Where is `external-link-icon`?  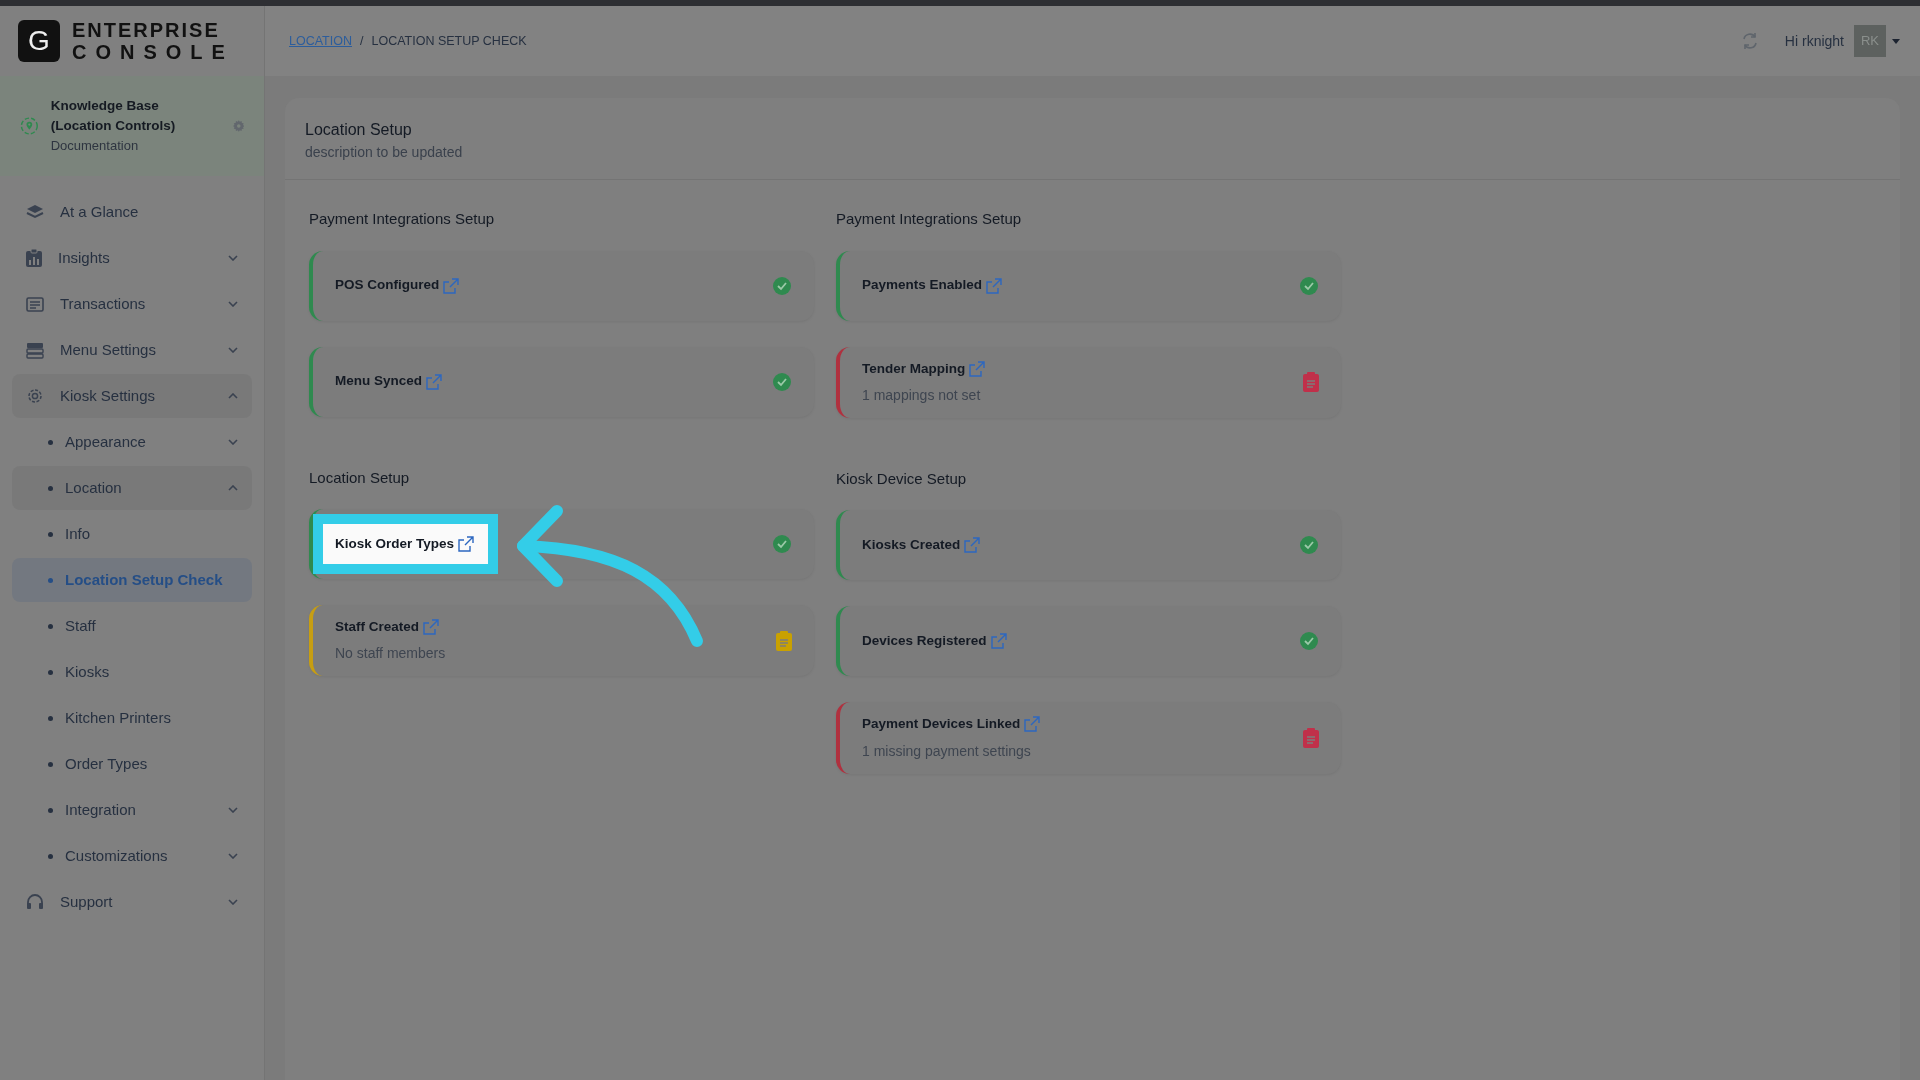
external-link-icon is located at coordinates (466, 544).